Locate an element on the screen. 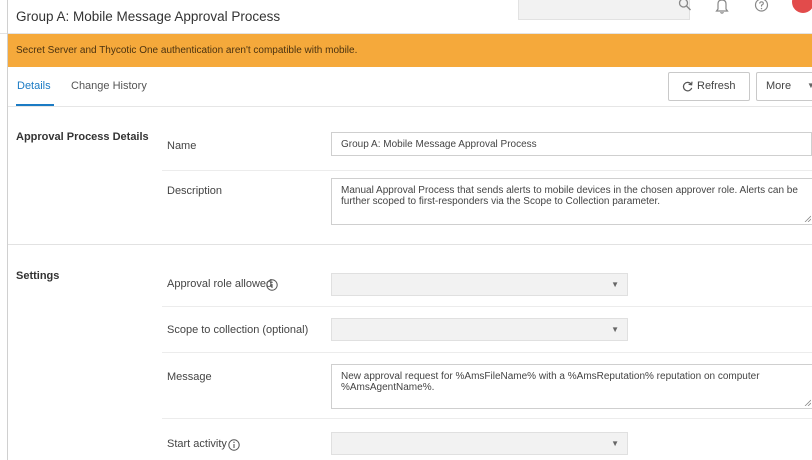 This screenshot has height=460, width=812. refresh-button: Refresh is located at coordinates (709, 86).